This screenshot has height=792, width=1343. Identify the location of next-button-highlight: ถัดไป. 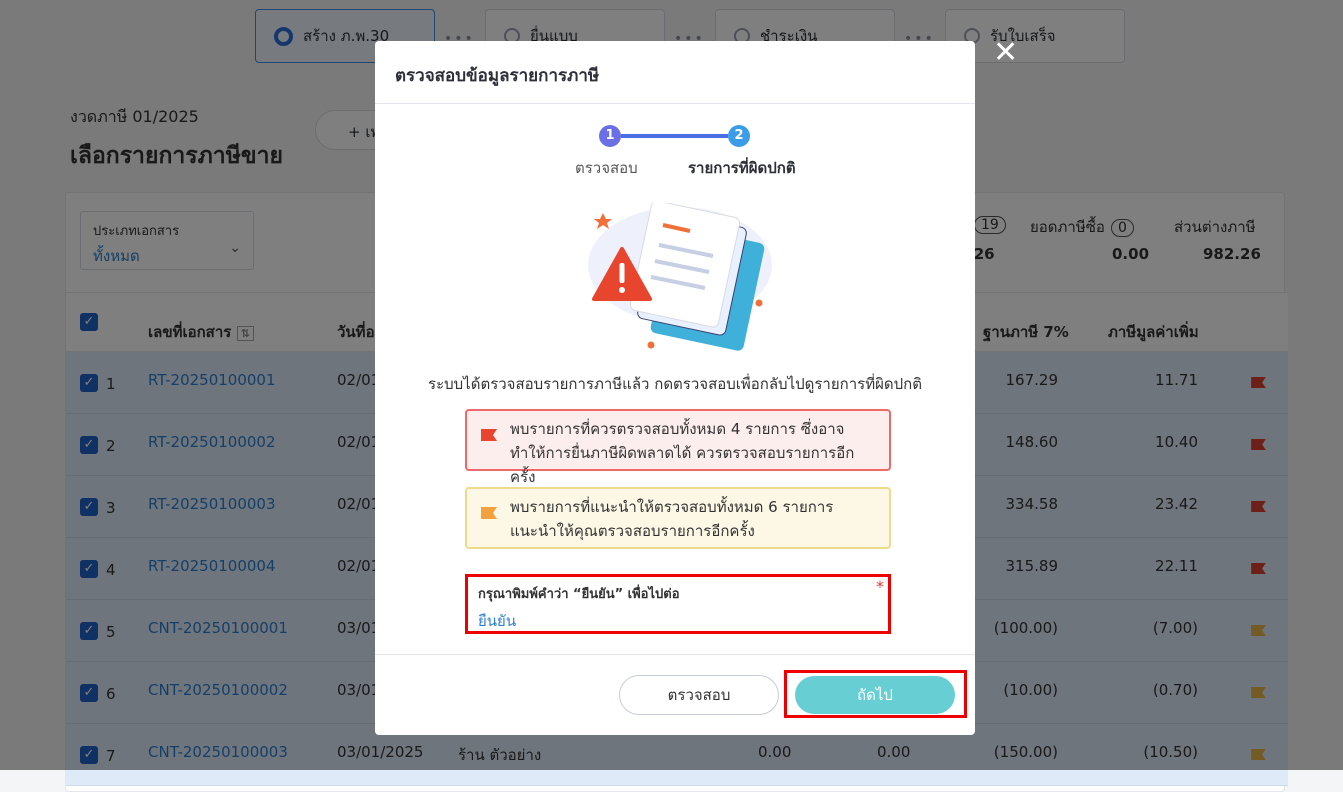
(875, 694).